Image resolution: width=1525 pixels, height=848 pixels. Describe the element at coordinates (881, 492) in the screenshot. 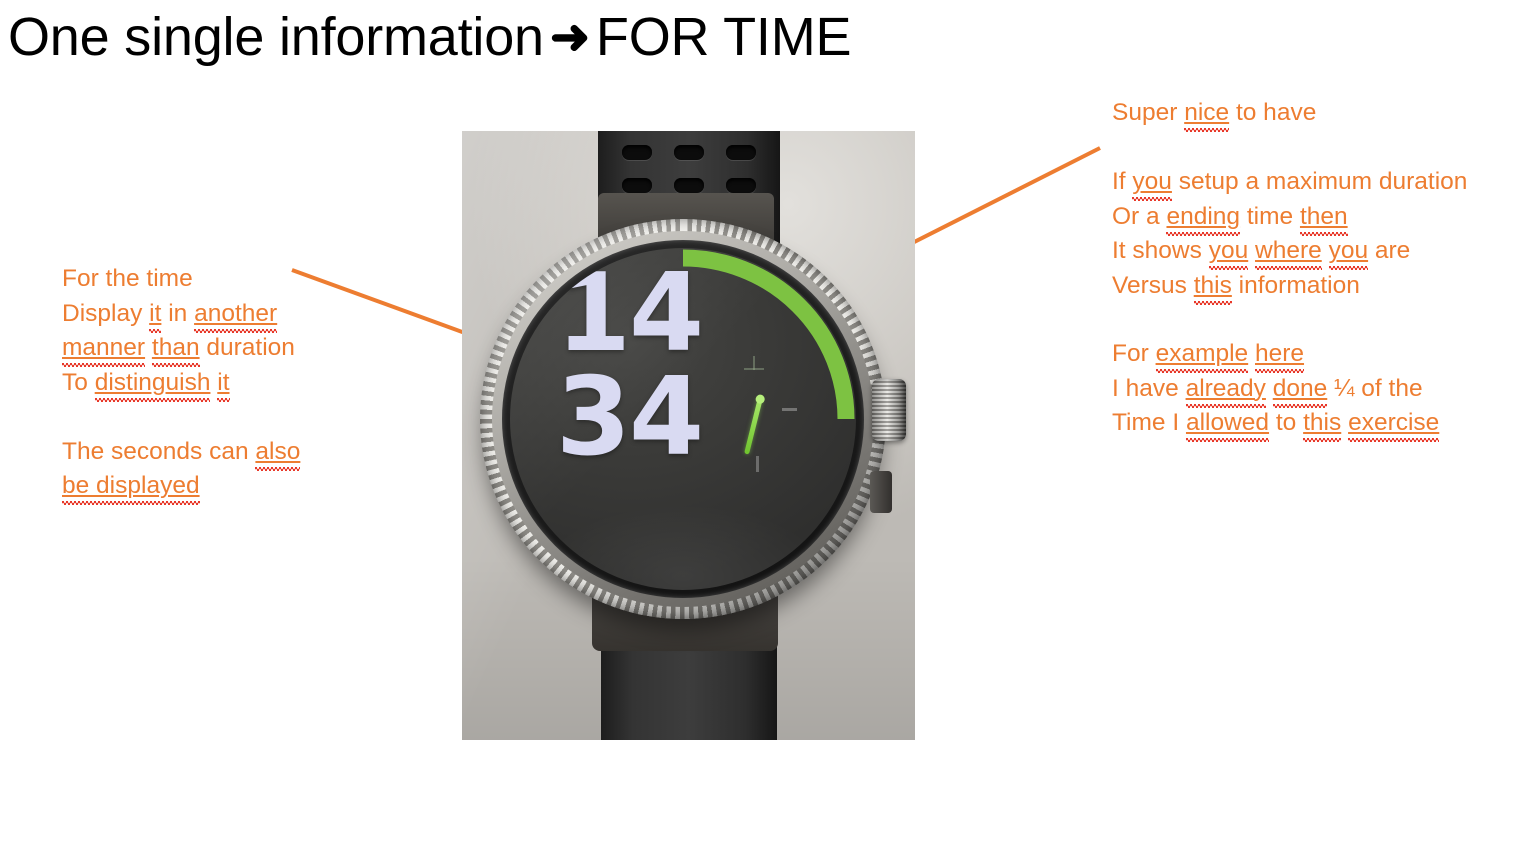

I see `watch-pusher-lower` at that location.